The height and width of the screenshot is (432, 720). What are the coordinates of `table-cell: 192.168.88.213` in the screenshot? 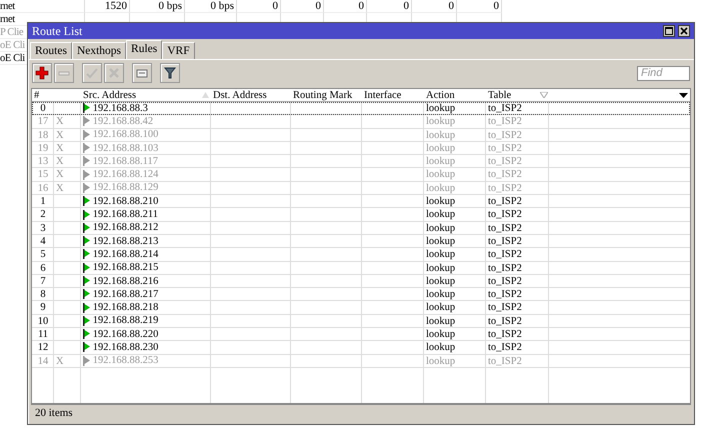 It's located at (125, 241).